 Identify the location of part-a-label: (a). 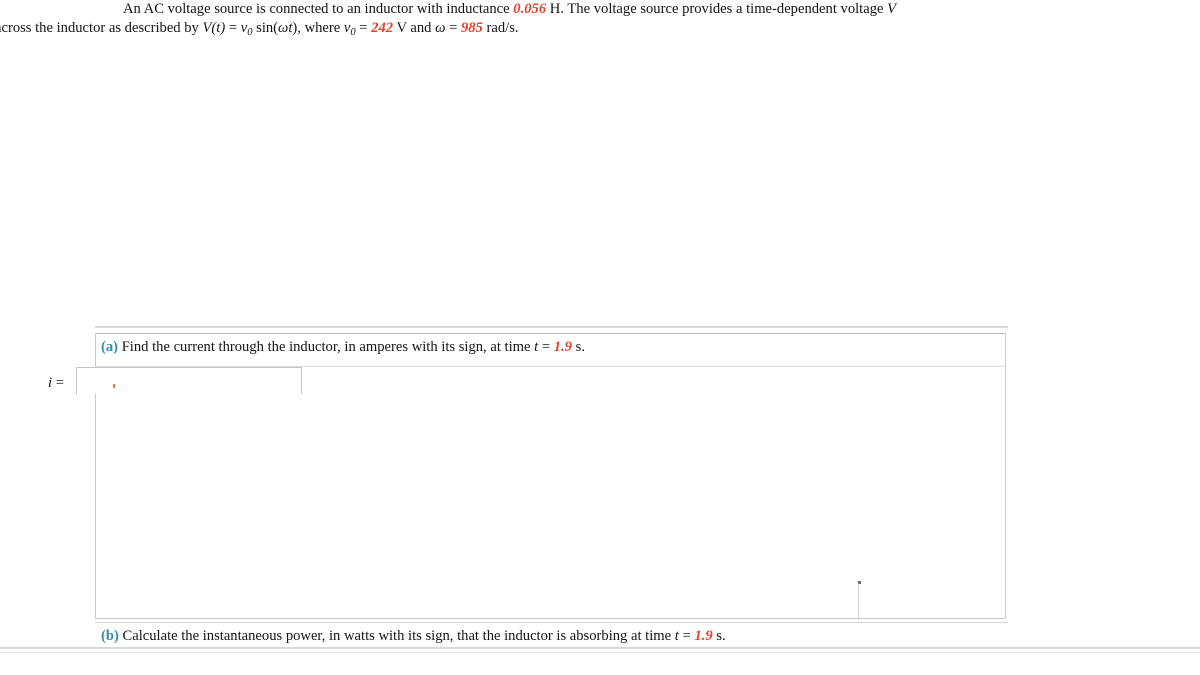
(110, 347).